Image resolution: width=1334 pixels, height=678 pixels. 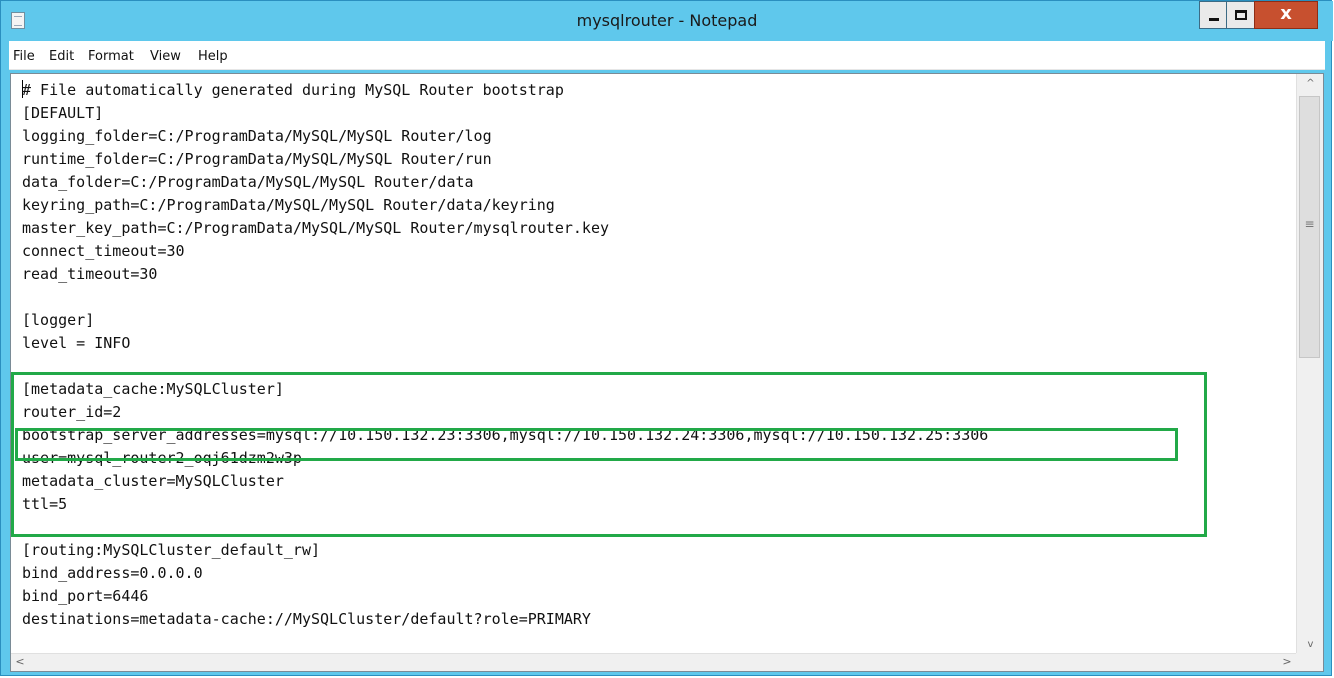 I want to click on close-button: x, so click(x=1286, y=15).